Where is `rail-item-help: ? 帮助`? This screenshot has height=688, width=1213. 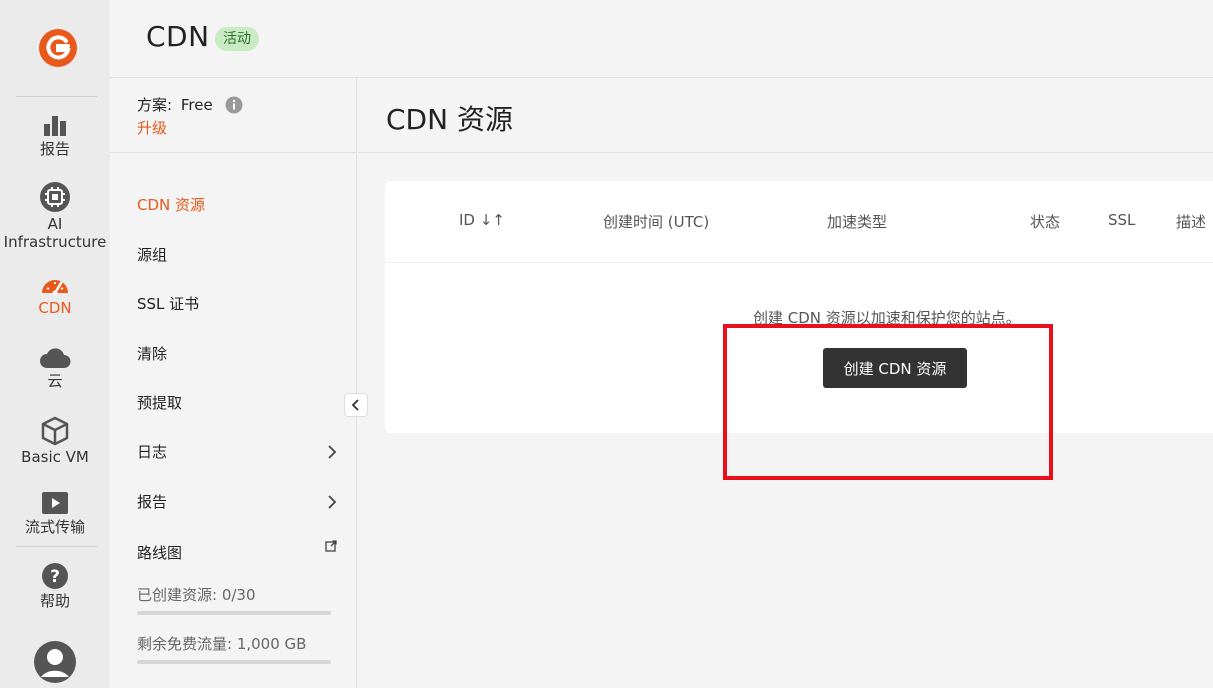
rail-item-help: ? 帮助 is located at coordinates (55, 586).